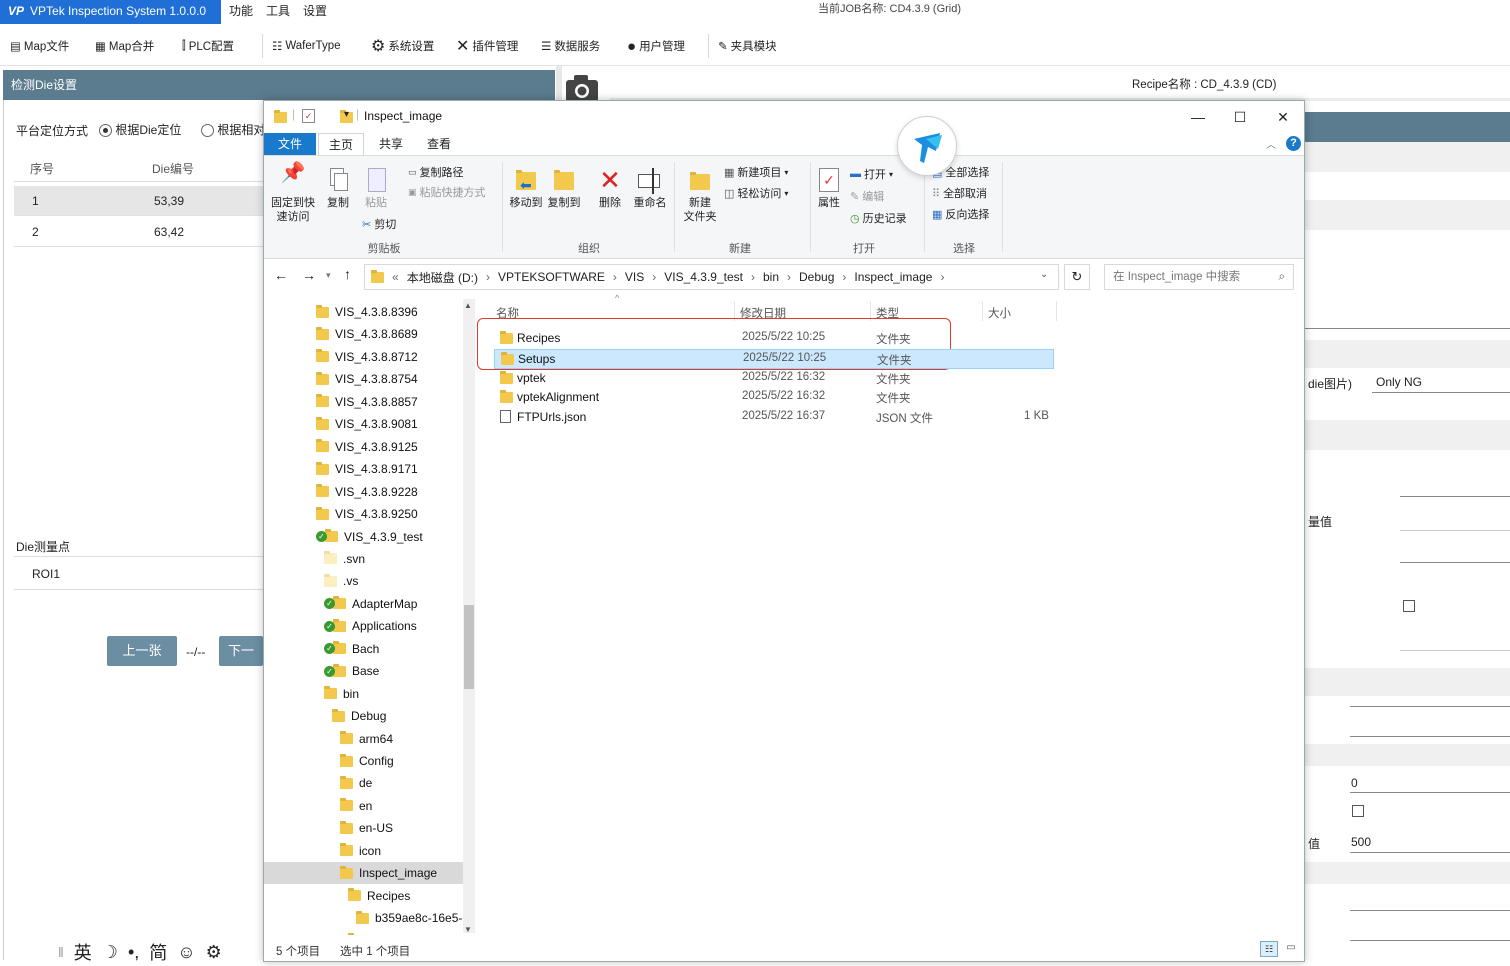  What do you see at coordinates (364, 559) in the screenshot?
I see `tree-item: .svn` at bounding box center [364, 559].